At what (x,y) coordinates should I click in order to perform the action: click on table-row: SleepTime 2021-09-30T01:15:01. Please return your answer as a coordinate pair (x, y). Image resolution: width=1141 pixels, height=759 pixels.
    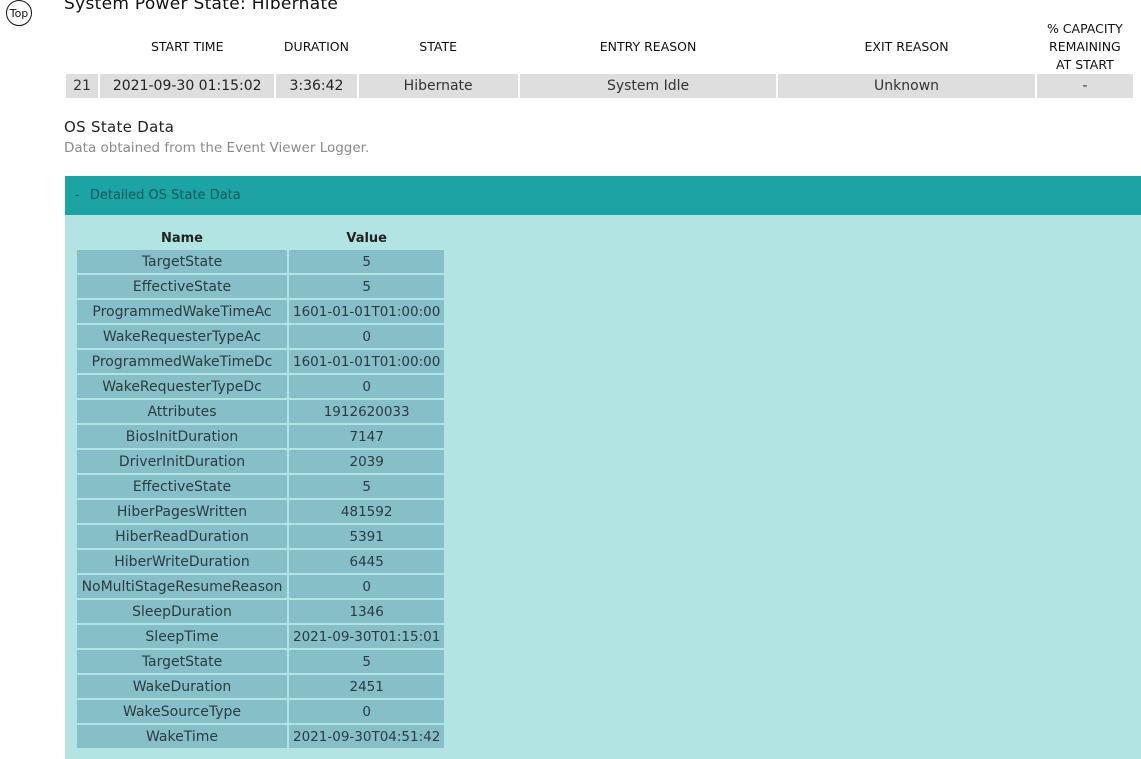
    Looking at the image, I should click on (261, 636).